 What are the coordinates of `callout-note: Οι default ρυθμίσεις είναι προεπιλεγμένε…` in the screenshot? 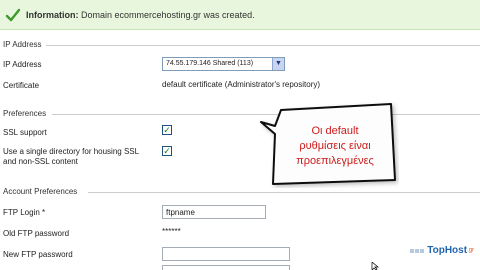 It's located at (329, 144).